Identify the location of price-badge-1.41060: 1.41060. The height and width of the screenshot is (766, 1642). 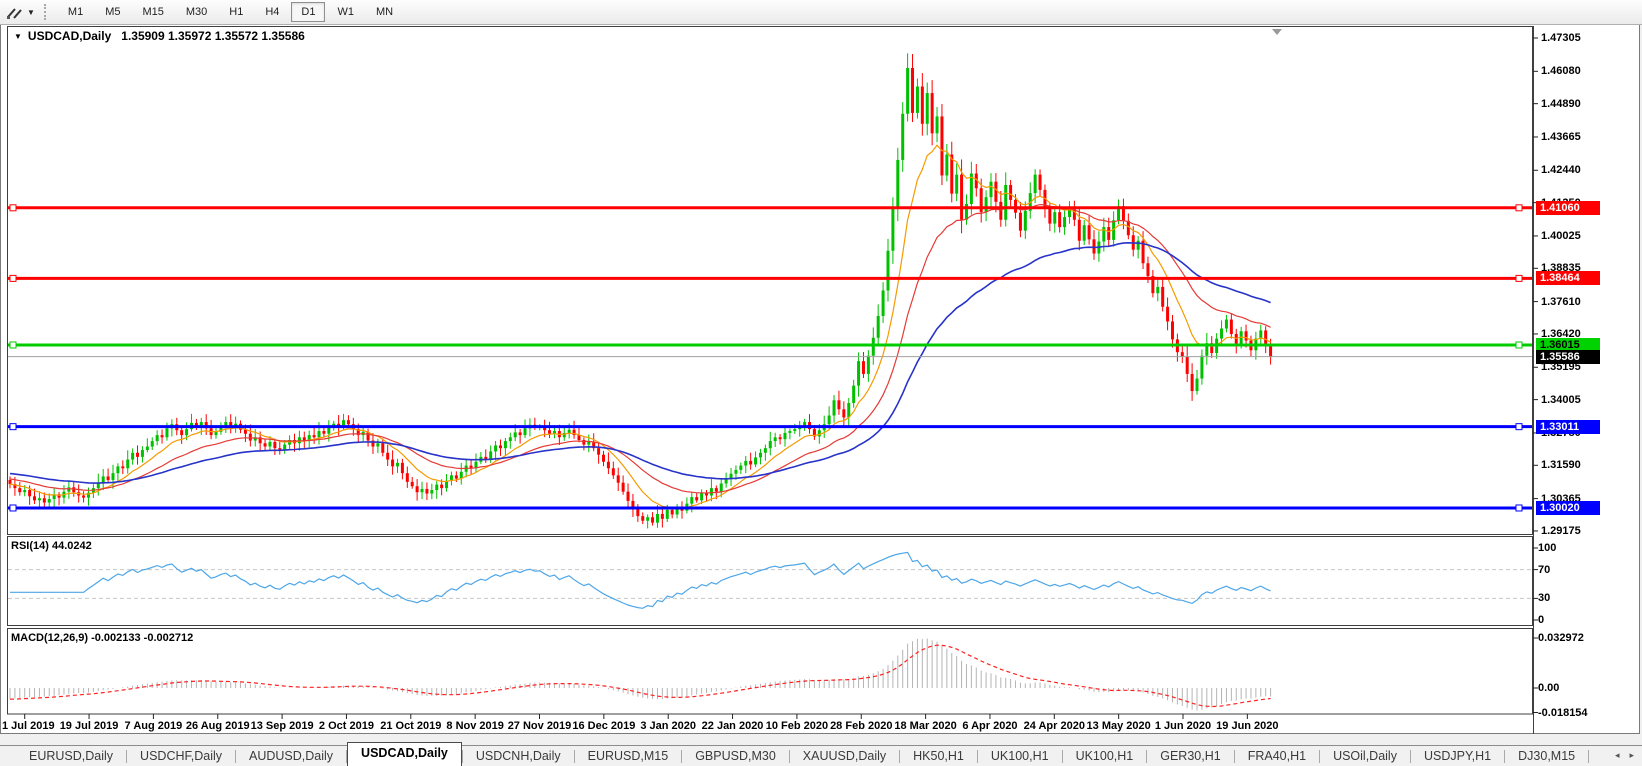
(1568, 207).